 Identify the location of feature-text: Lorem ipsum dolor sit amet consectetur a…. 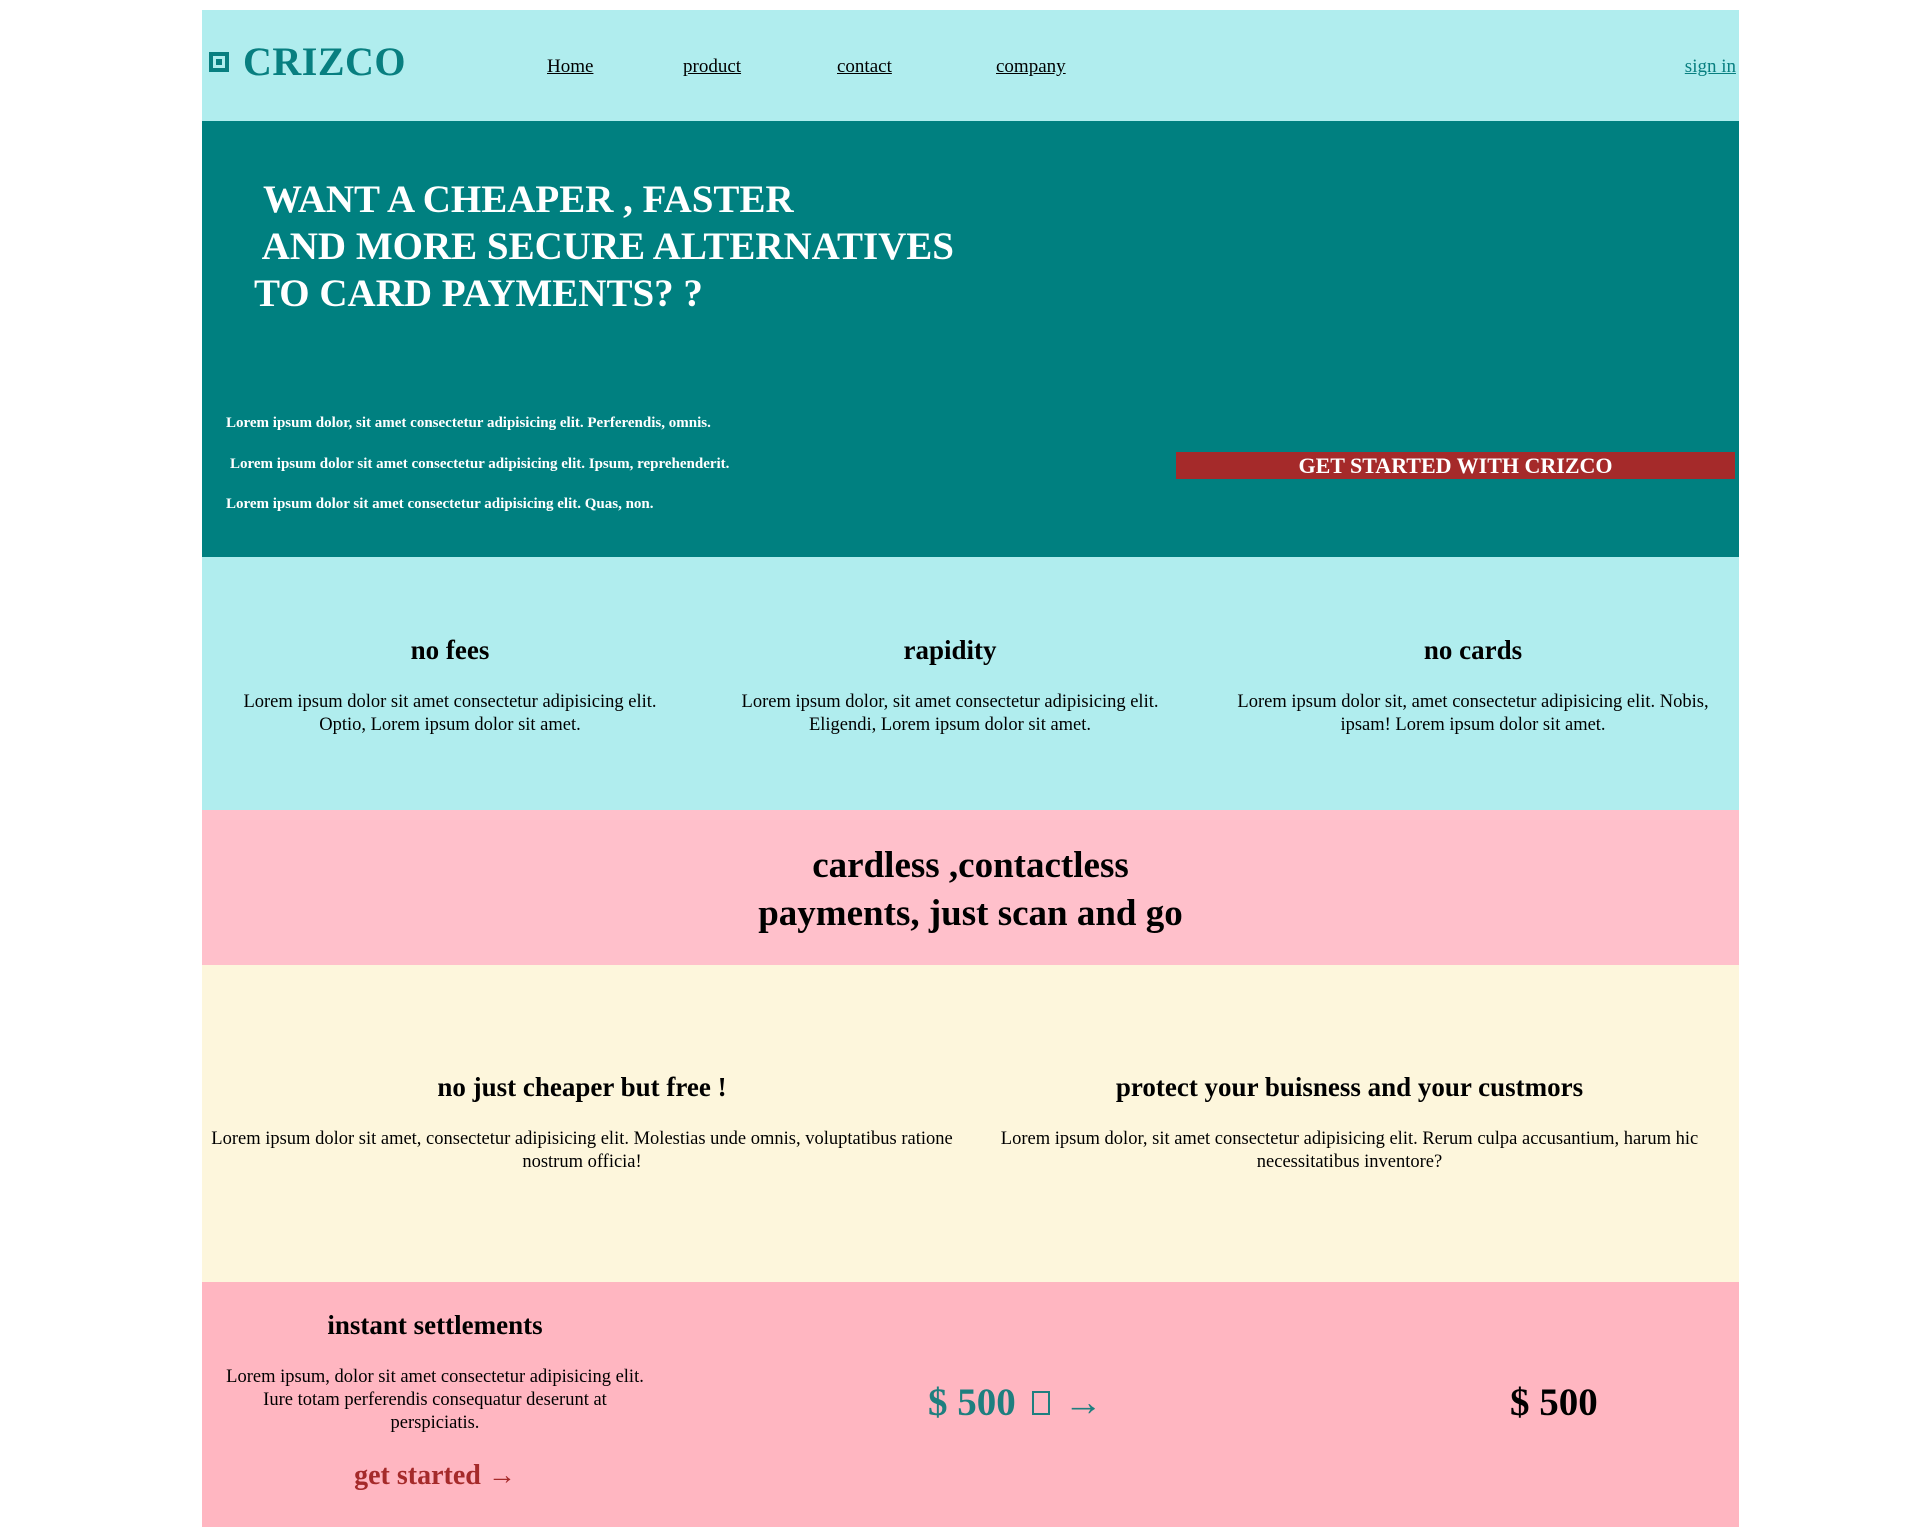
(450, 713).